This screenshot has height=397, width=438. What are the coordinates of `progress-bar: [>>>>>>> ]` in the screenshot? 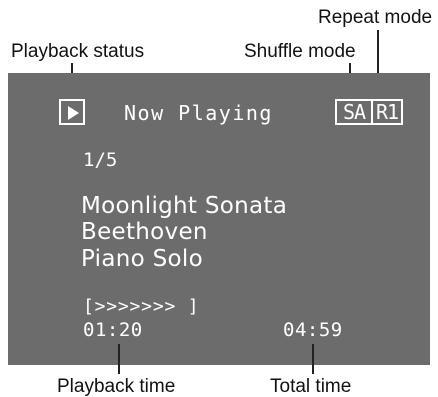 It's located at (141, 306).